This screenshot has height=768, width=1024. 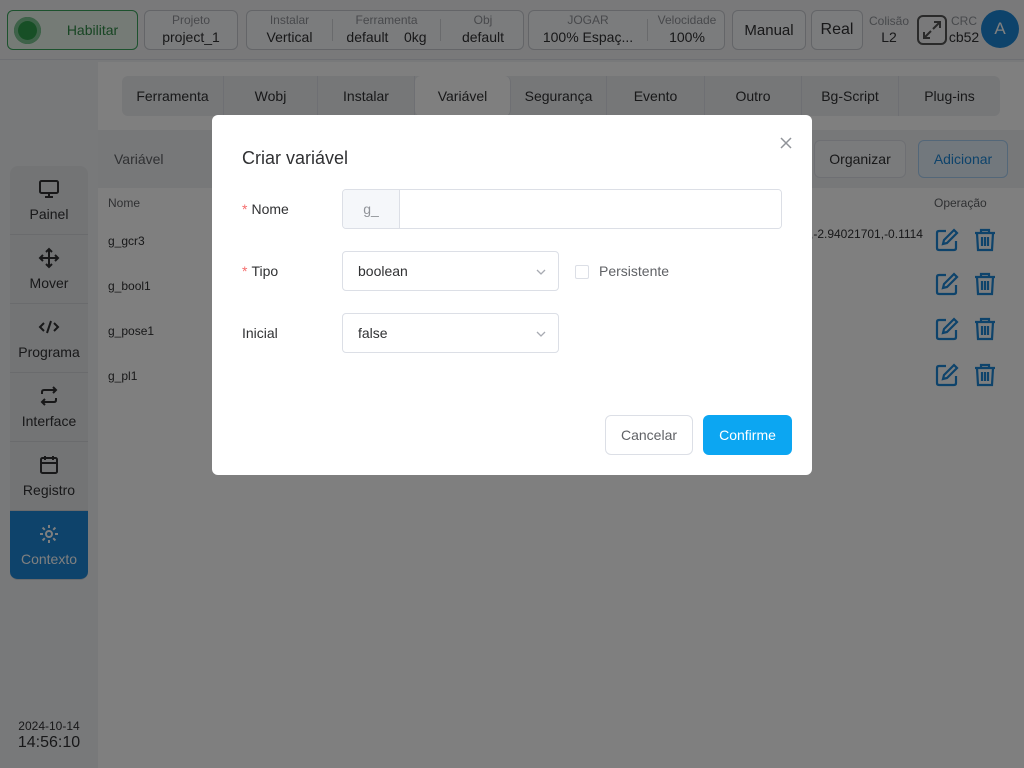 I want to click on type-field-label: * Tipo, so click(x=260, y=271).